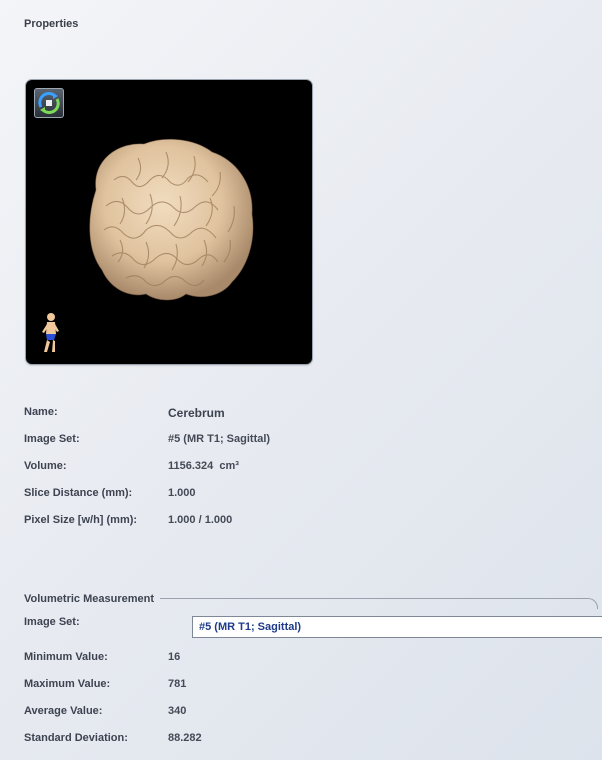 The height and width of the screenshot is (760, 602). What do you see at coordinates (52, 439) in the screenshot?
I see `property-label: Image Set:` at bounding box center [52, 439].